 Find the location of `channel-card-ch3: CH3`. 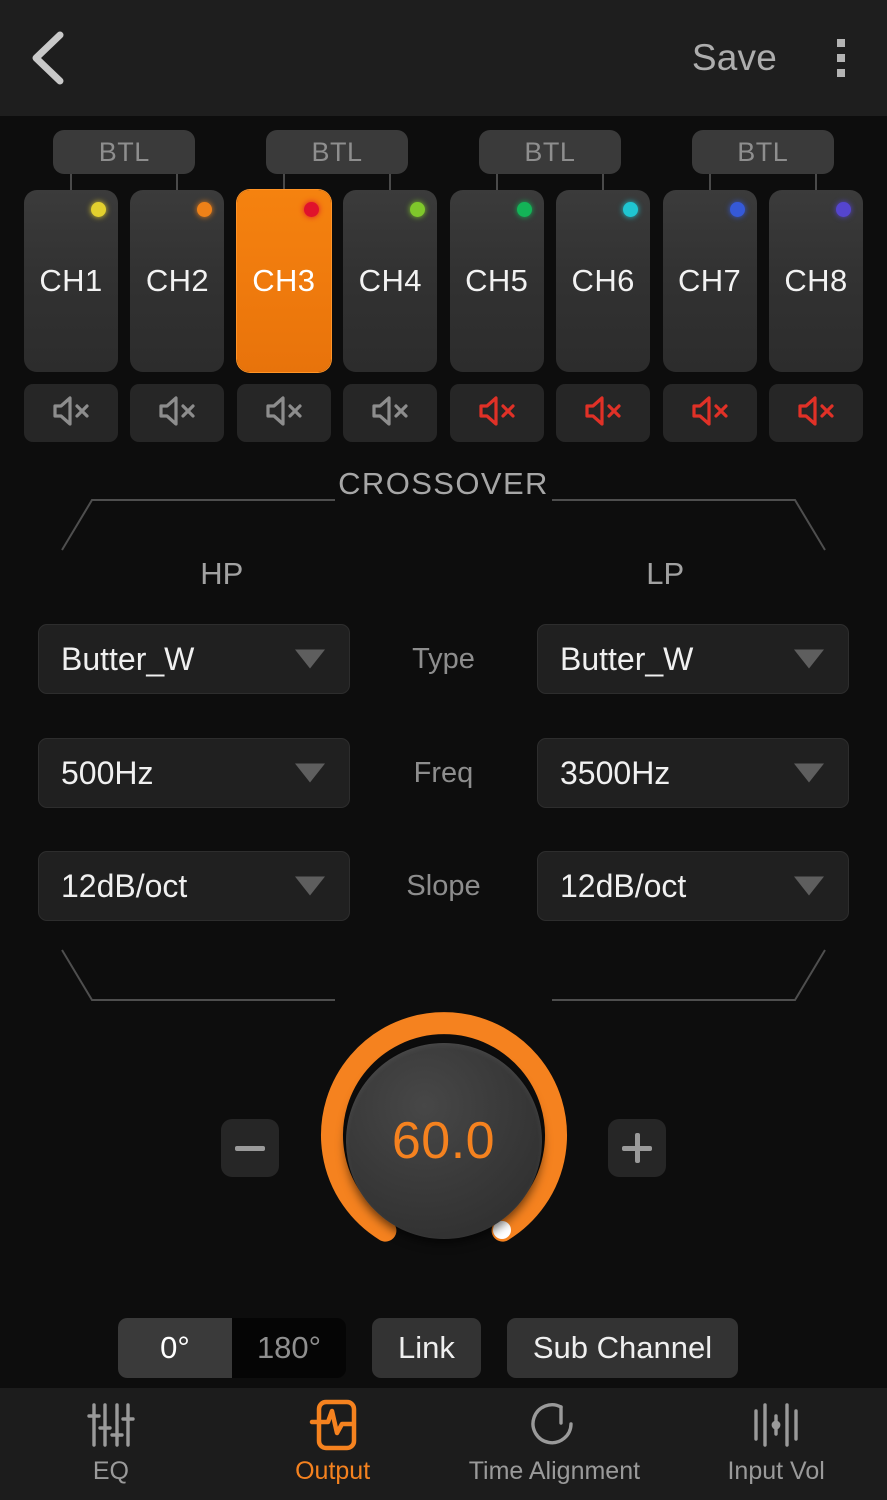

channel-card-ch3: CH3 is located at coordinates (283, 281).